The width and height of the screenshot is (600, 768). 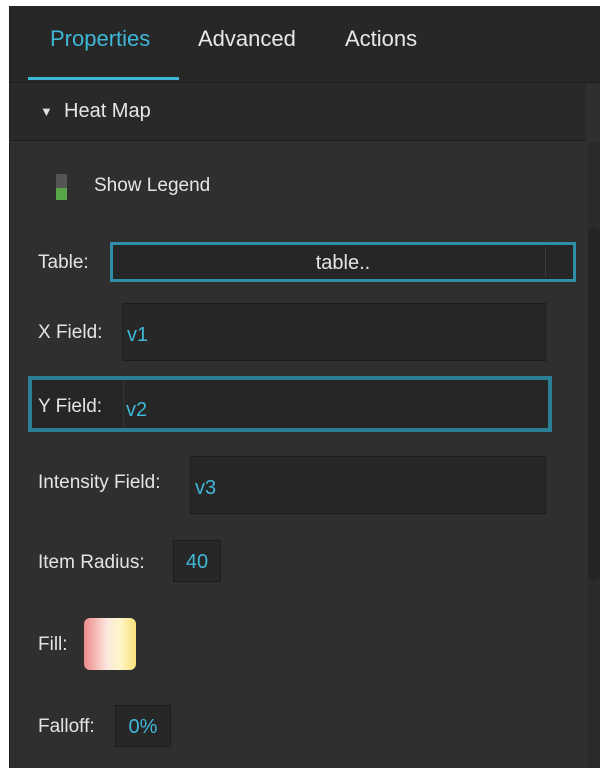 What do you see at coordinates (100, 39) in the screenshot?
I see `tab-properties: Properties` at bounding box center [100, 39].